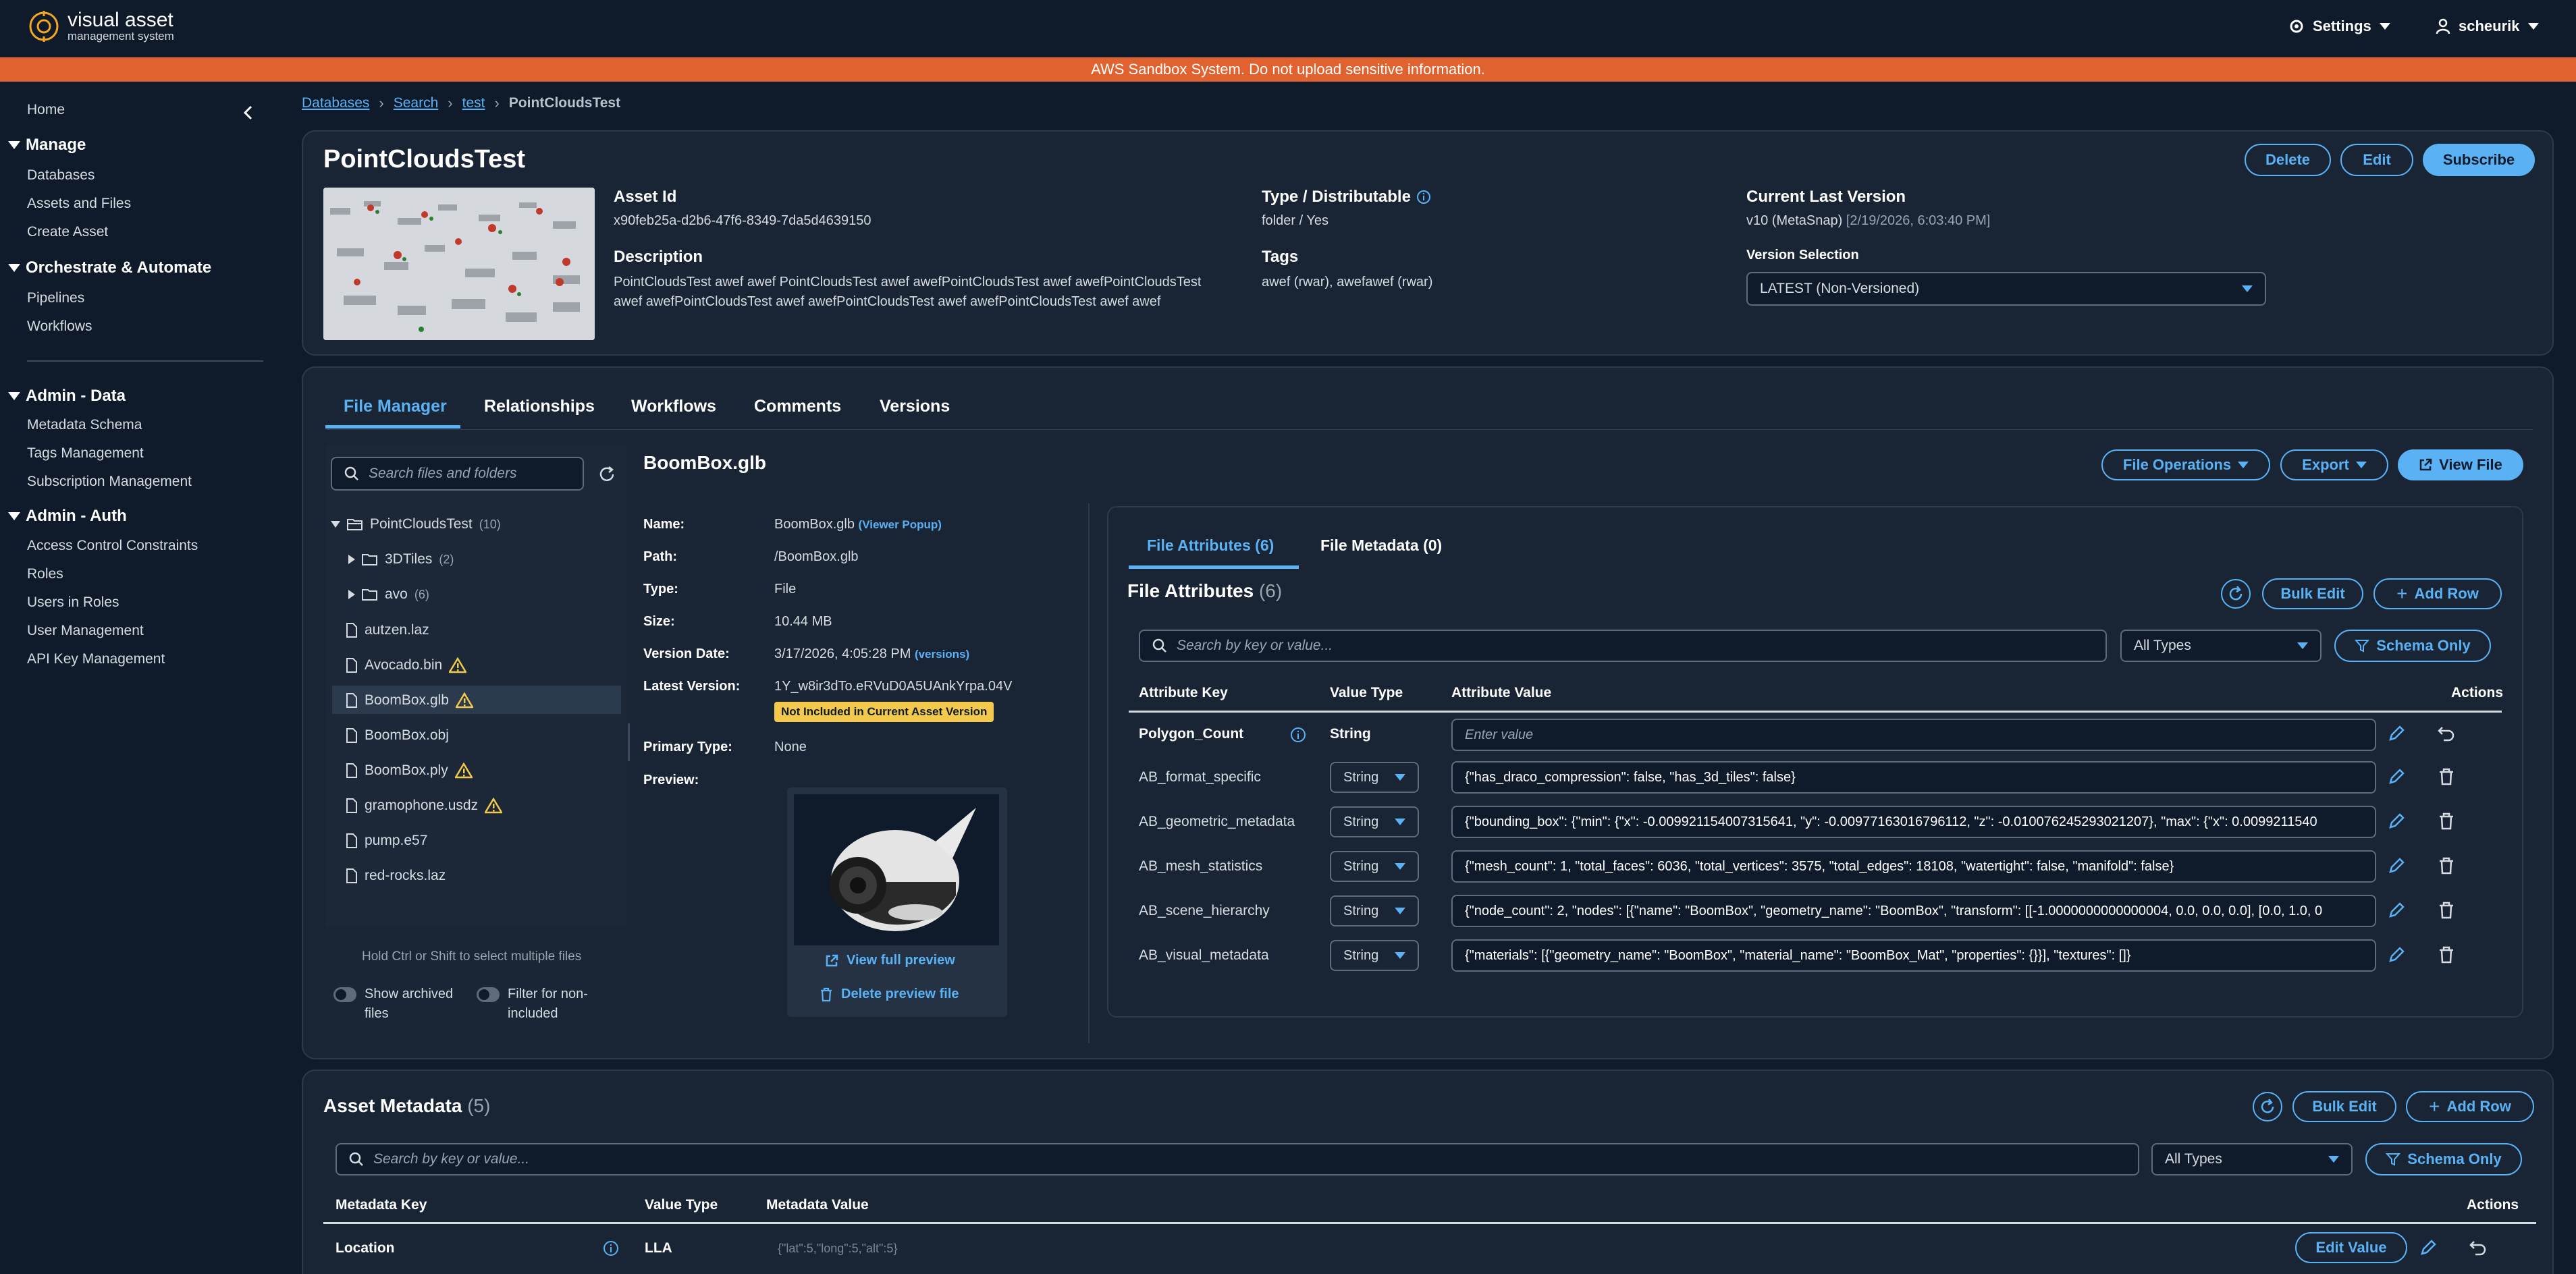 This screenshot has height=1274, width=2576. What do you see at coordinates (401, 559) in the screenshot?
I see `tree-folder-3dtiles: 3DTiles (2)` at bounding box center [401, 559].